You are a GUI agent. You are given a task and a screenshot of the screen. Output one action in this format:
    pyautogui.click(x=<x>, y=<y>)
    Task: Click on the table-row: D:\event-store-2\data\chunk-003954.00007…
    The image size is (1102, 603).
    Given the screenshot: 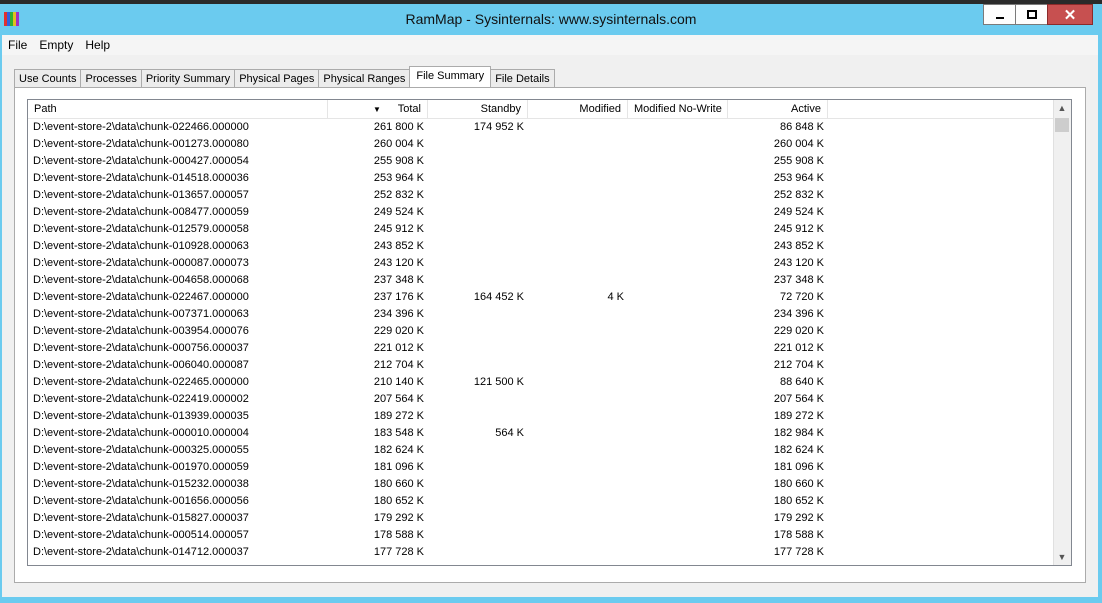 What is the action you would take?
    pyautogui.click(x=541, y=331)
    